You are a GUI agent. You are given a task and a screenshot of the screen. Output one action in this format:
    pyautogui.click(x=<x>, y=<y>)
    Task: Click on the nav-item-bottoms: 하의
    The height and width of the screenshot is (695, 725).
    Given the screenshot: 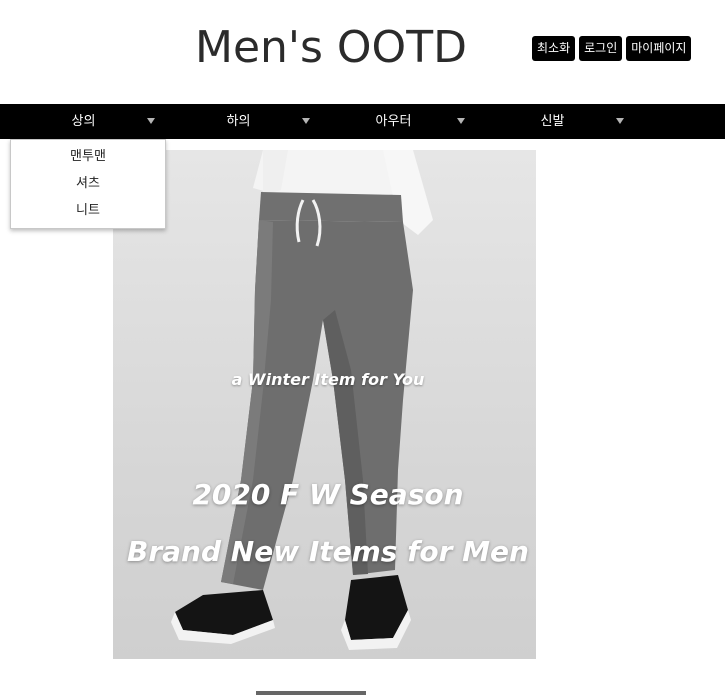 What is the action you would take?
    pyautogui.click(x=238, y=121)
    